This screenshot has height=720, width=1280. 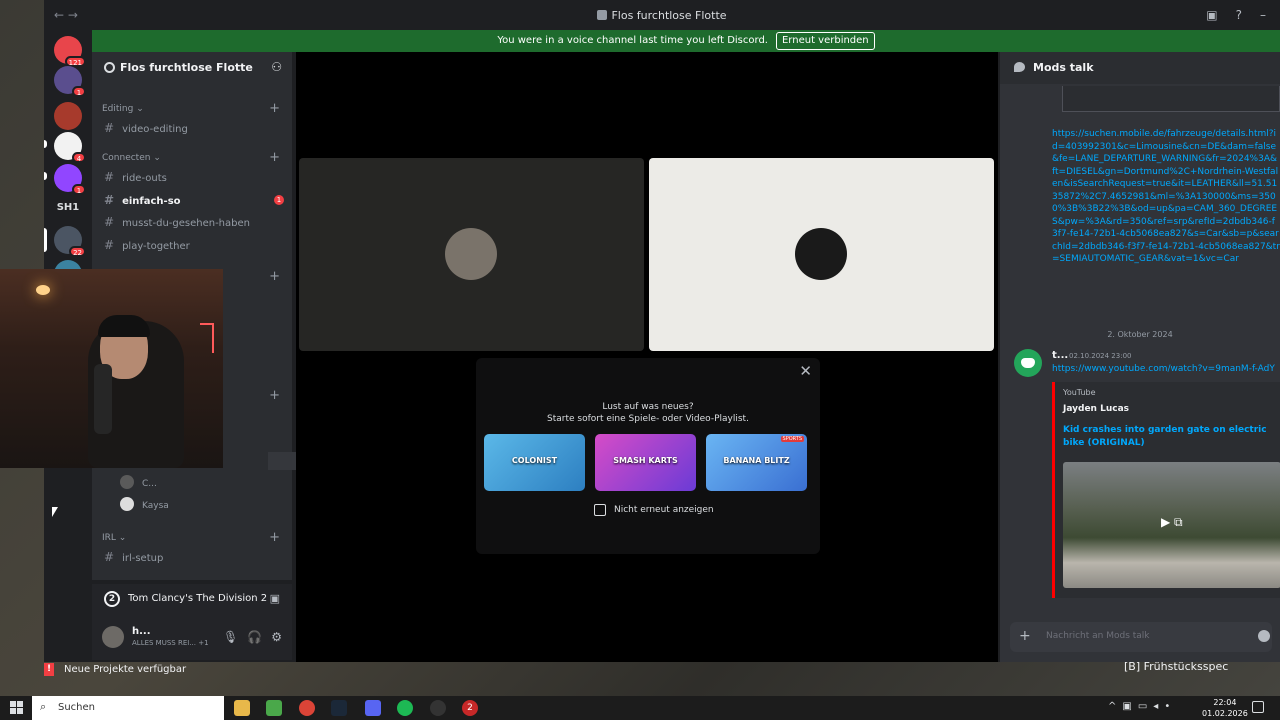 What do you see at coordinates (143, 558) in the screenshot?
I see `channel-label: irl-setup` at bounding box center [143, 558].